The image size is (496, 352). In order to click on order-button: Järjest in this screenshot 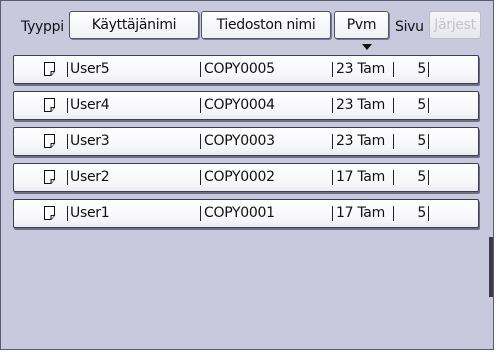, I will do `click(455, 25)`.